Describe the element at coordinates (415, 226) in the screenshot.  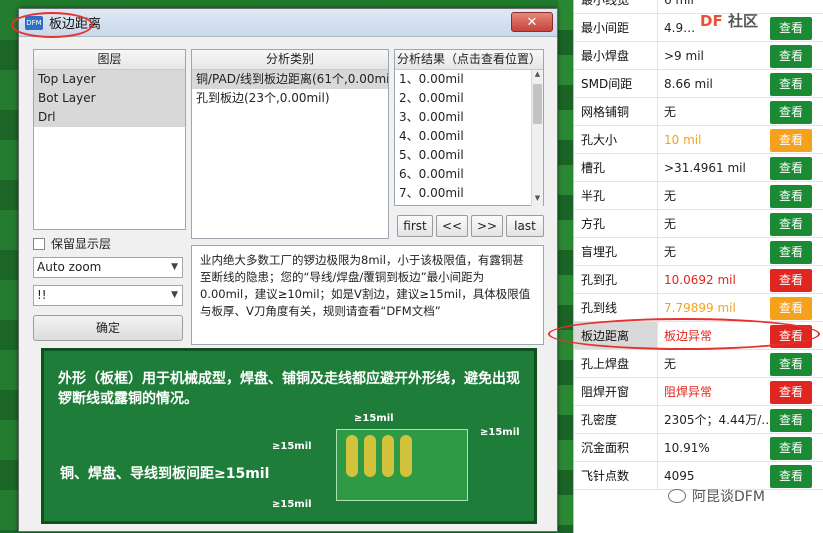
I see `first-button: first` at that location.